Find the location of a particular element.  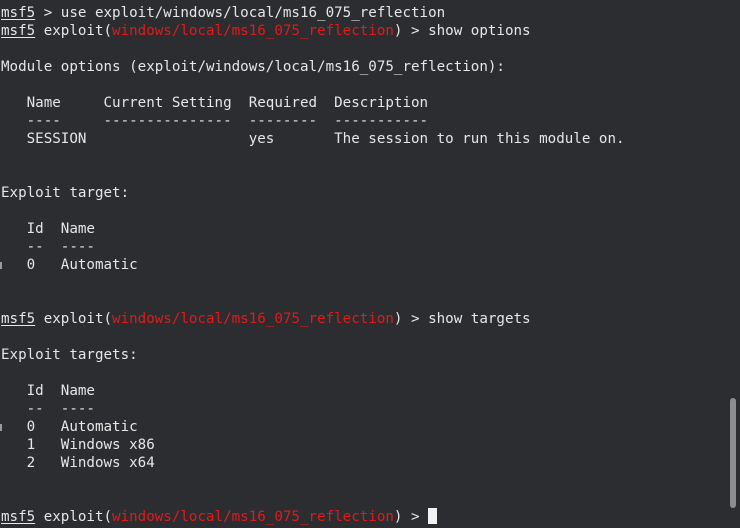

block-cursor-icon is located at coordinates (433, 516).